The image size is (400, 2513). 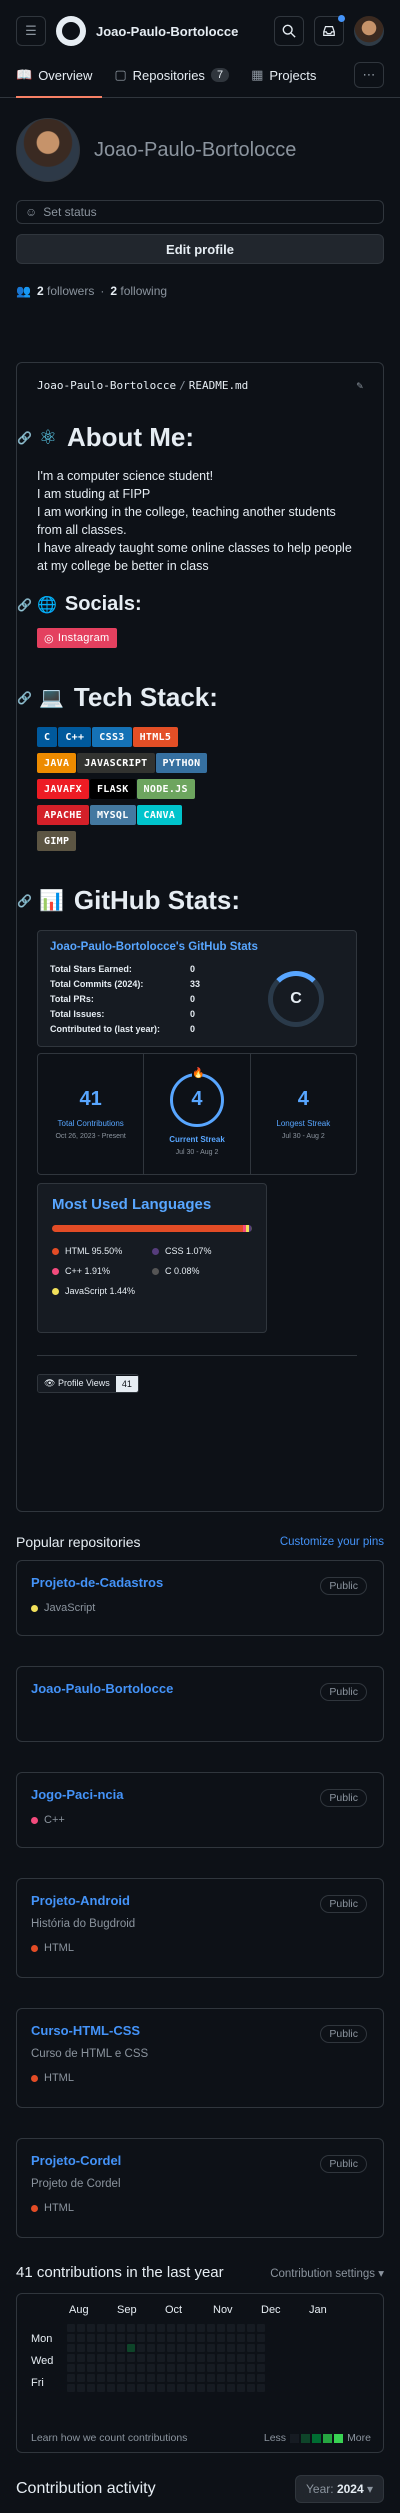 What do you see at coordinates (219, 385) in the screenshot?
I see `readme-file: README.md` at bounding box center [219, 385].